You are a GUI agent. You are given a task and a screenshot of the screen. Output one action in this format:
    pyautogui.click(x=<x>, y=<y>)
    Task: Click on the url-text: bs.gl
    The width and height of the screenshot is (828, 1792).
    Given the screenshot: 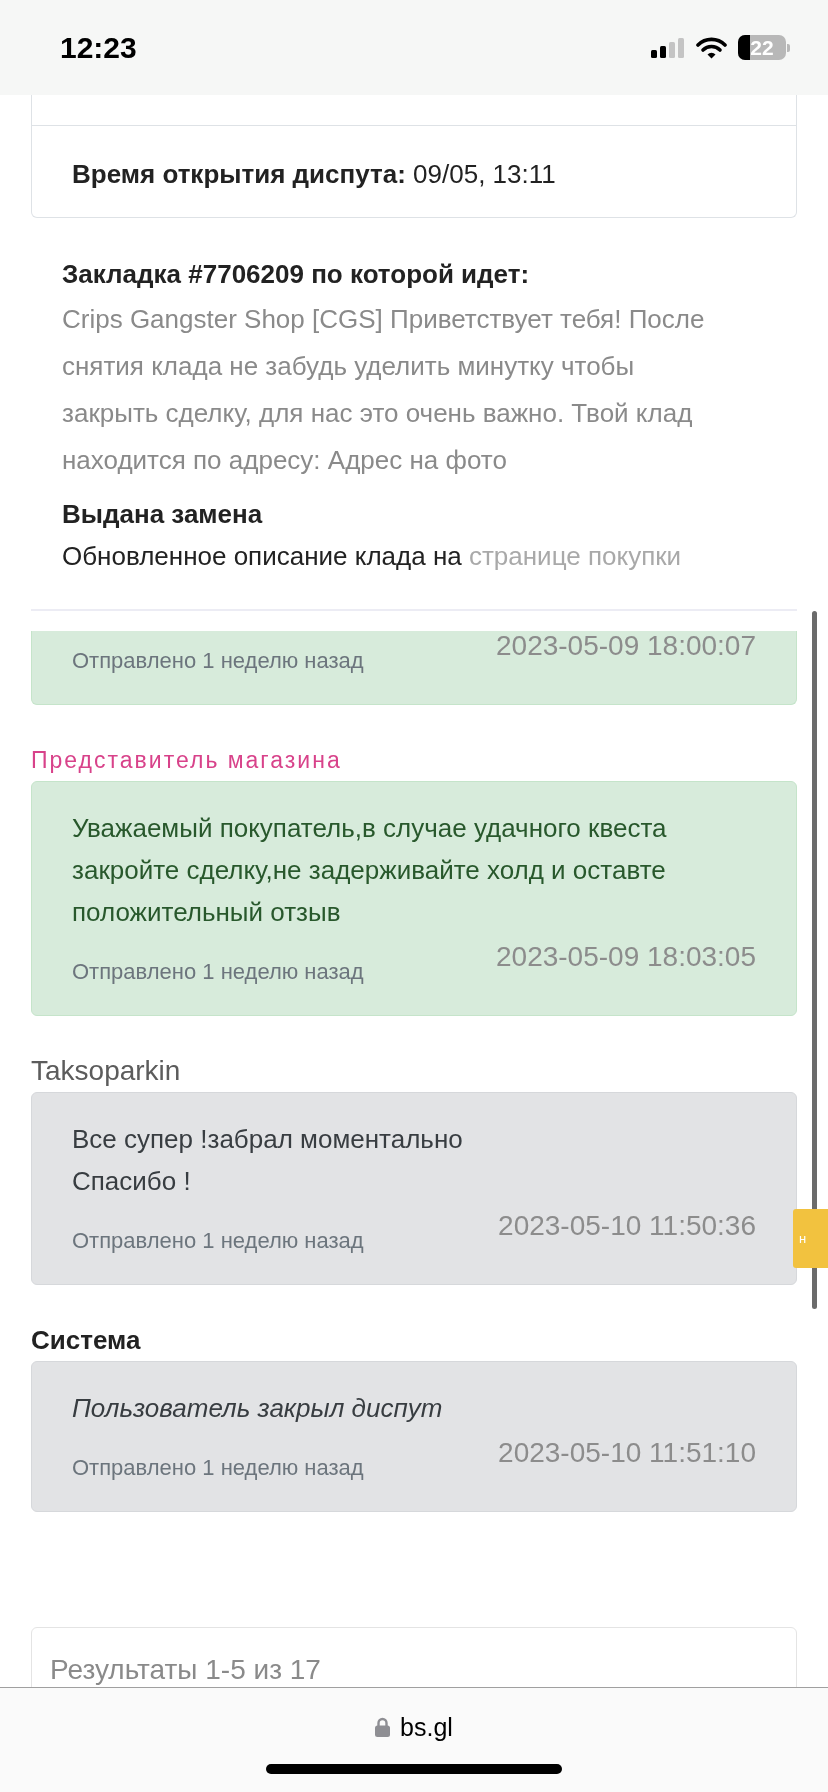 What is the action you would take?
    pyautogui.click(x=426, y=1727)
    